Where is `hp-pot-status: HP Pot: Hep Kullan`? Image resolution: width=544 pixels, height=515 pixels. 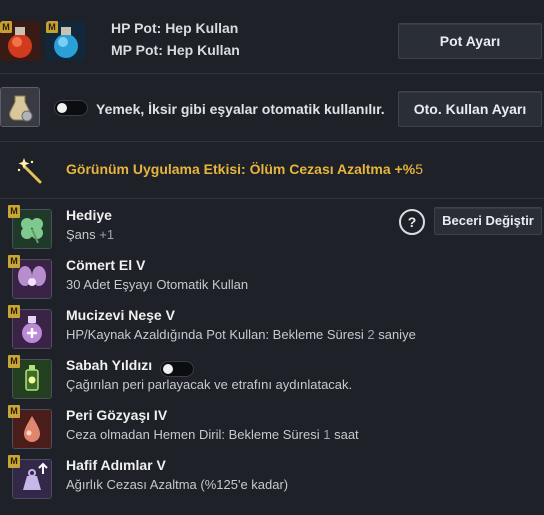 hp-pot-status: HP Pot: Hep Kullan is located at coordinates (175, 28).